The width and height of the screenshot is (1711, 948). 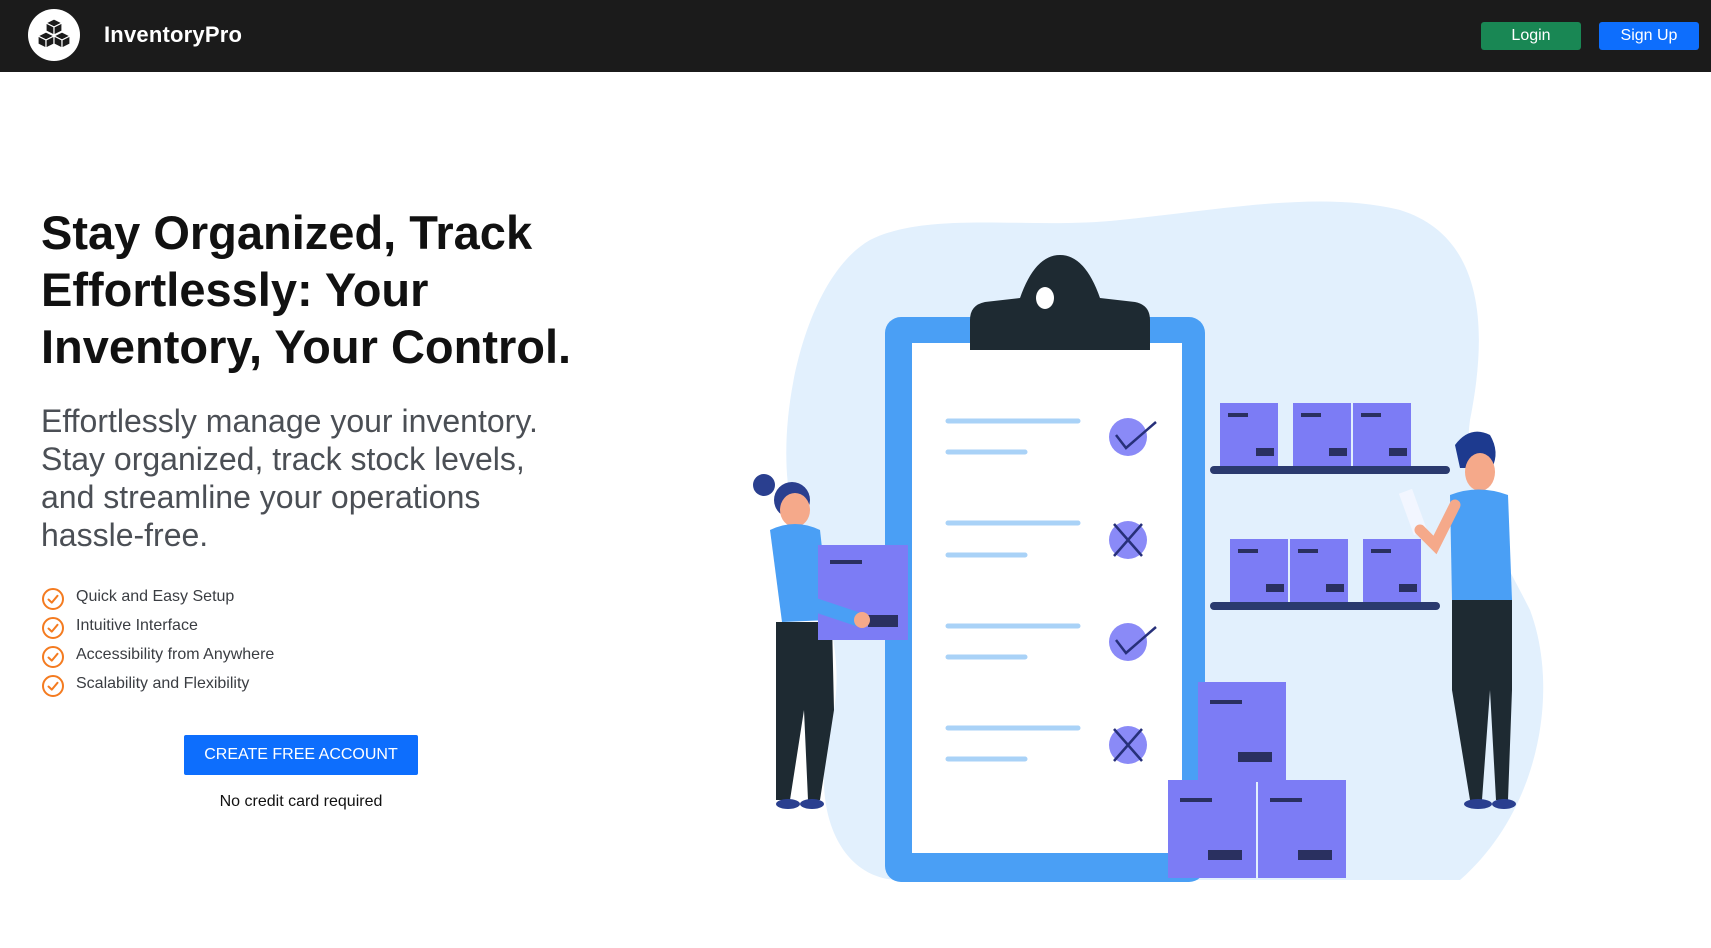 I want to click on feature-label: Scalability and Flexibility, so click(x=163, y=683).